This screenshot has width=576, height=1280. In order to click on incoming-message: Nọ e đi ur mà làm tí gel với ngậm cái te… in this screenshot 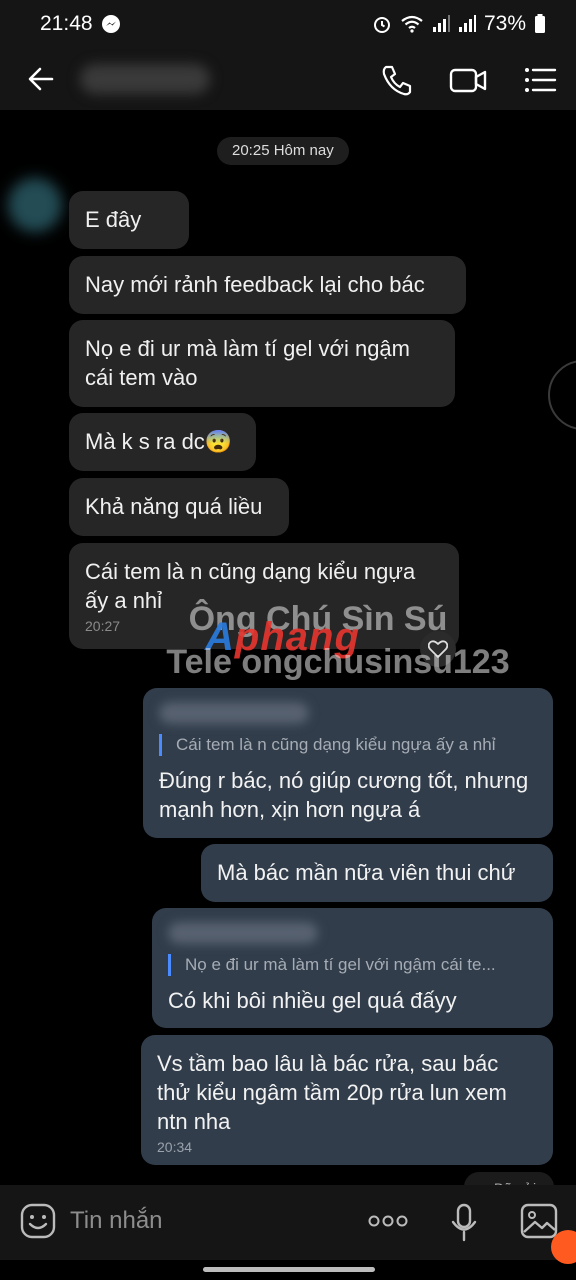, I will do `click(262, 363)`.